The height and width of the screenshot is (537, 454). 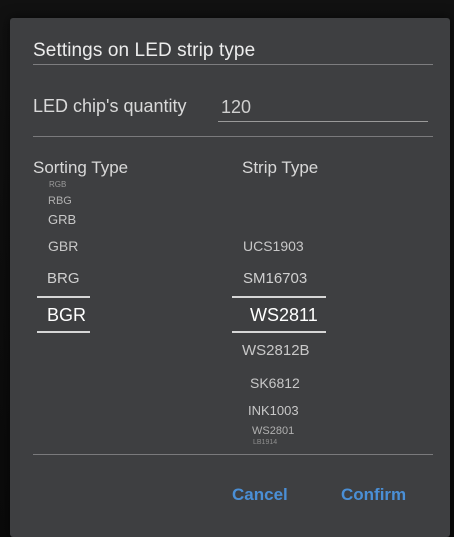 What do you see at coordinates (275, 278) in the screenshot?
I see `strip-option: SM16703` at bounding box center [275, 278].